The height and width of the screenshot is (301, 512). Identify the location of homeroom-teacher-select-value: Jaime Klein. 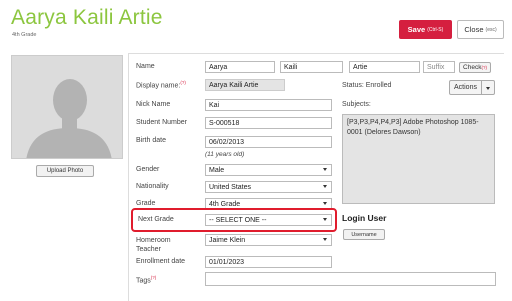
(227, 240).